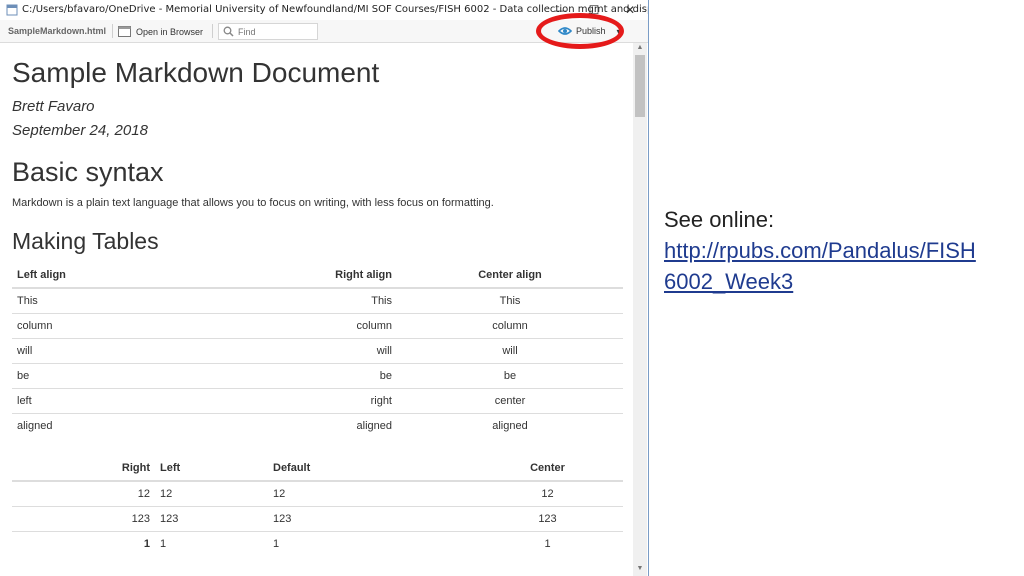 The image size is (1024, 576). Describe the element at coordinates (228, 31) in the screenshot. I see `search-icon` at that location.